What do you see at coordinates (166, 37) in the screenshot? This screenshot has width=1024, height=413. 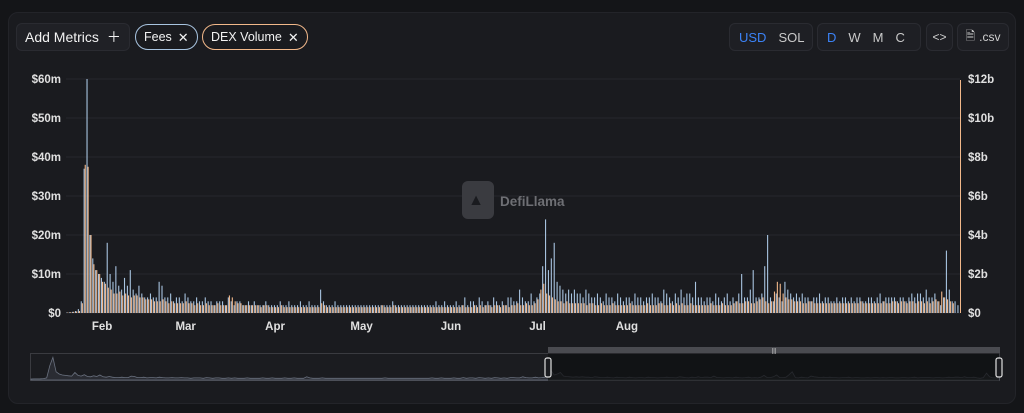 I see `metric-chip-fees: Fees ✕` at bounding box center [166, 37].